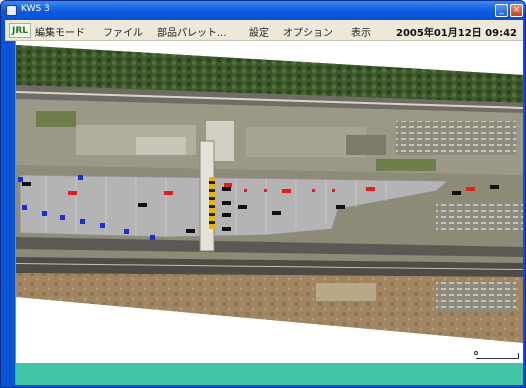 This screenshot has height=388, width=526. What do you see at coordinates (123, 31) in the screenshot?
I see `menu-file: ファイル` at bounding box center [123, 31].